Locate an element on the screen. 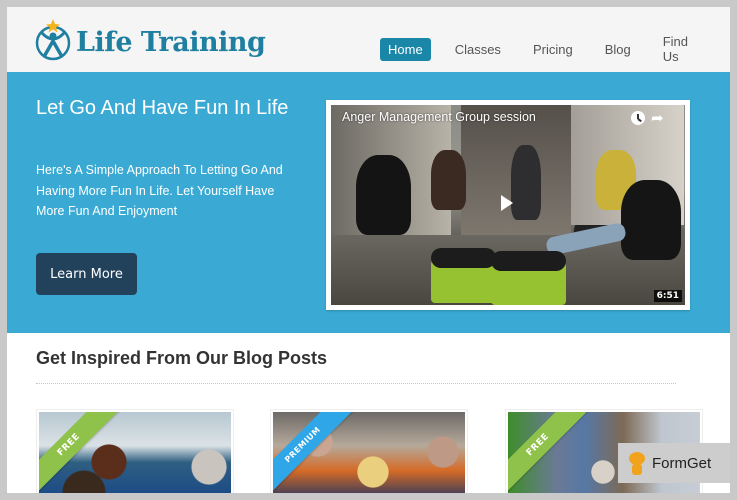  play-icon is located at coordinates (507, 203).